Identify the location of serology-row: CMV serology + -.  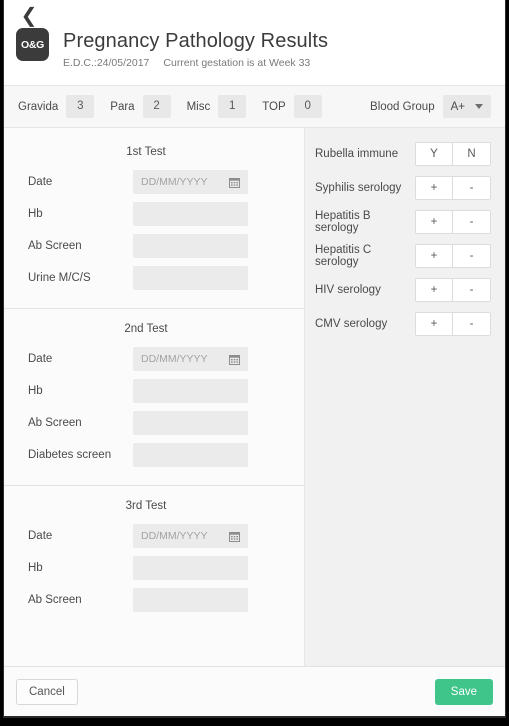
(405, 324).